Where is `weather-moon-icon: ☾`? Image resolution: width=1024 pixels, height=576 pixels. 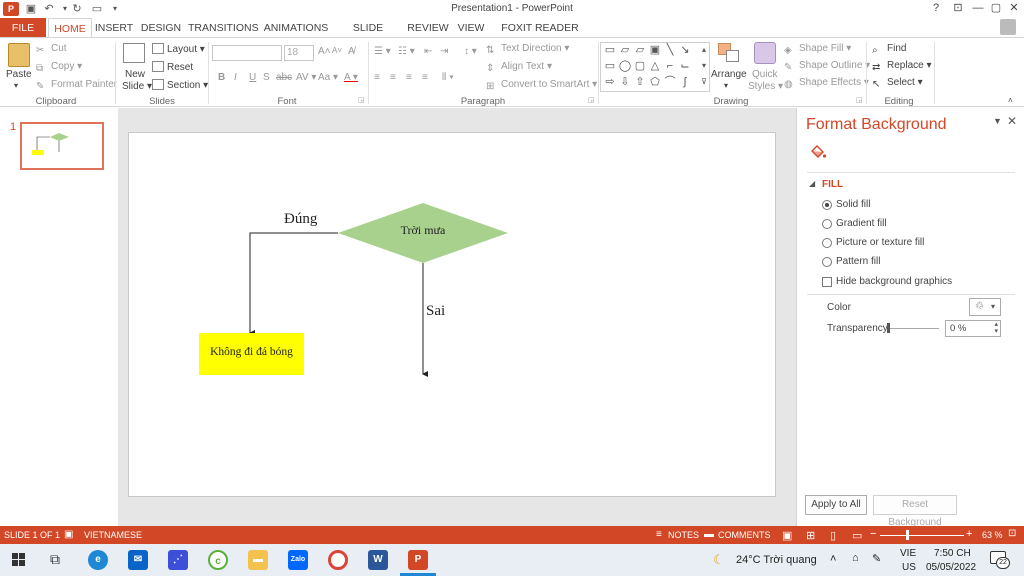 weather-moon-icon: ☾ is located at coordinates (719, 560).